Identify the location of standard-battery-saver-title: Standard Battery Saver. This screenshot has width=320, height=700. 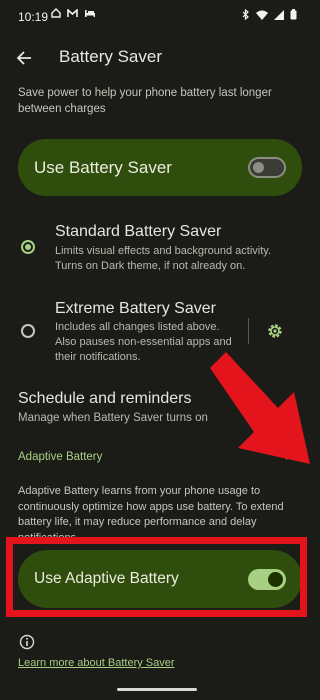
(138, 232).